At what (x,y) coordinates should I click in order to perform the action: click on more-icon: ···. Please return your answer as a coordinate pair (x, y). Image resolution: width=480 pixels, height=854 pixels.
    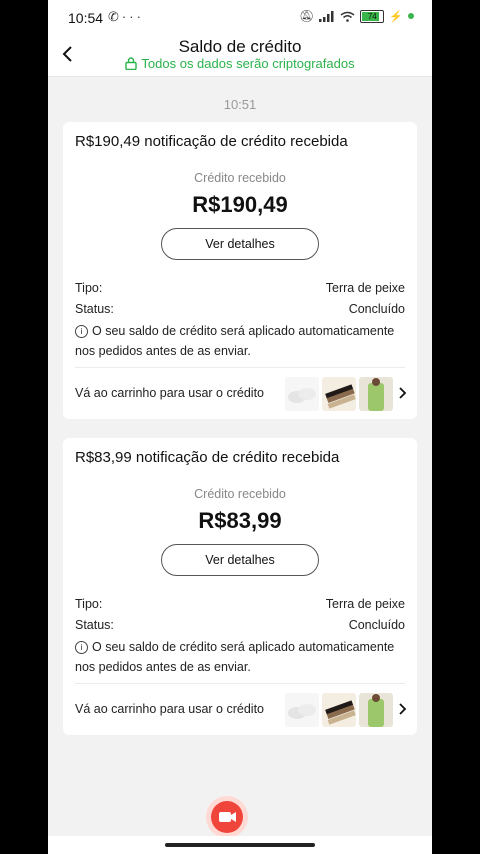
    Looking at the image, I should click on (132, 16).